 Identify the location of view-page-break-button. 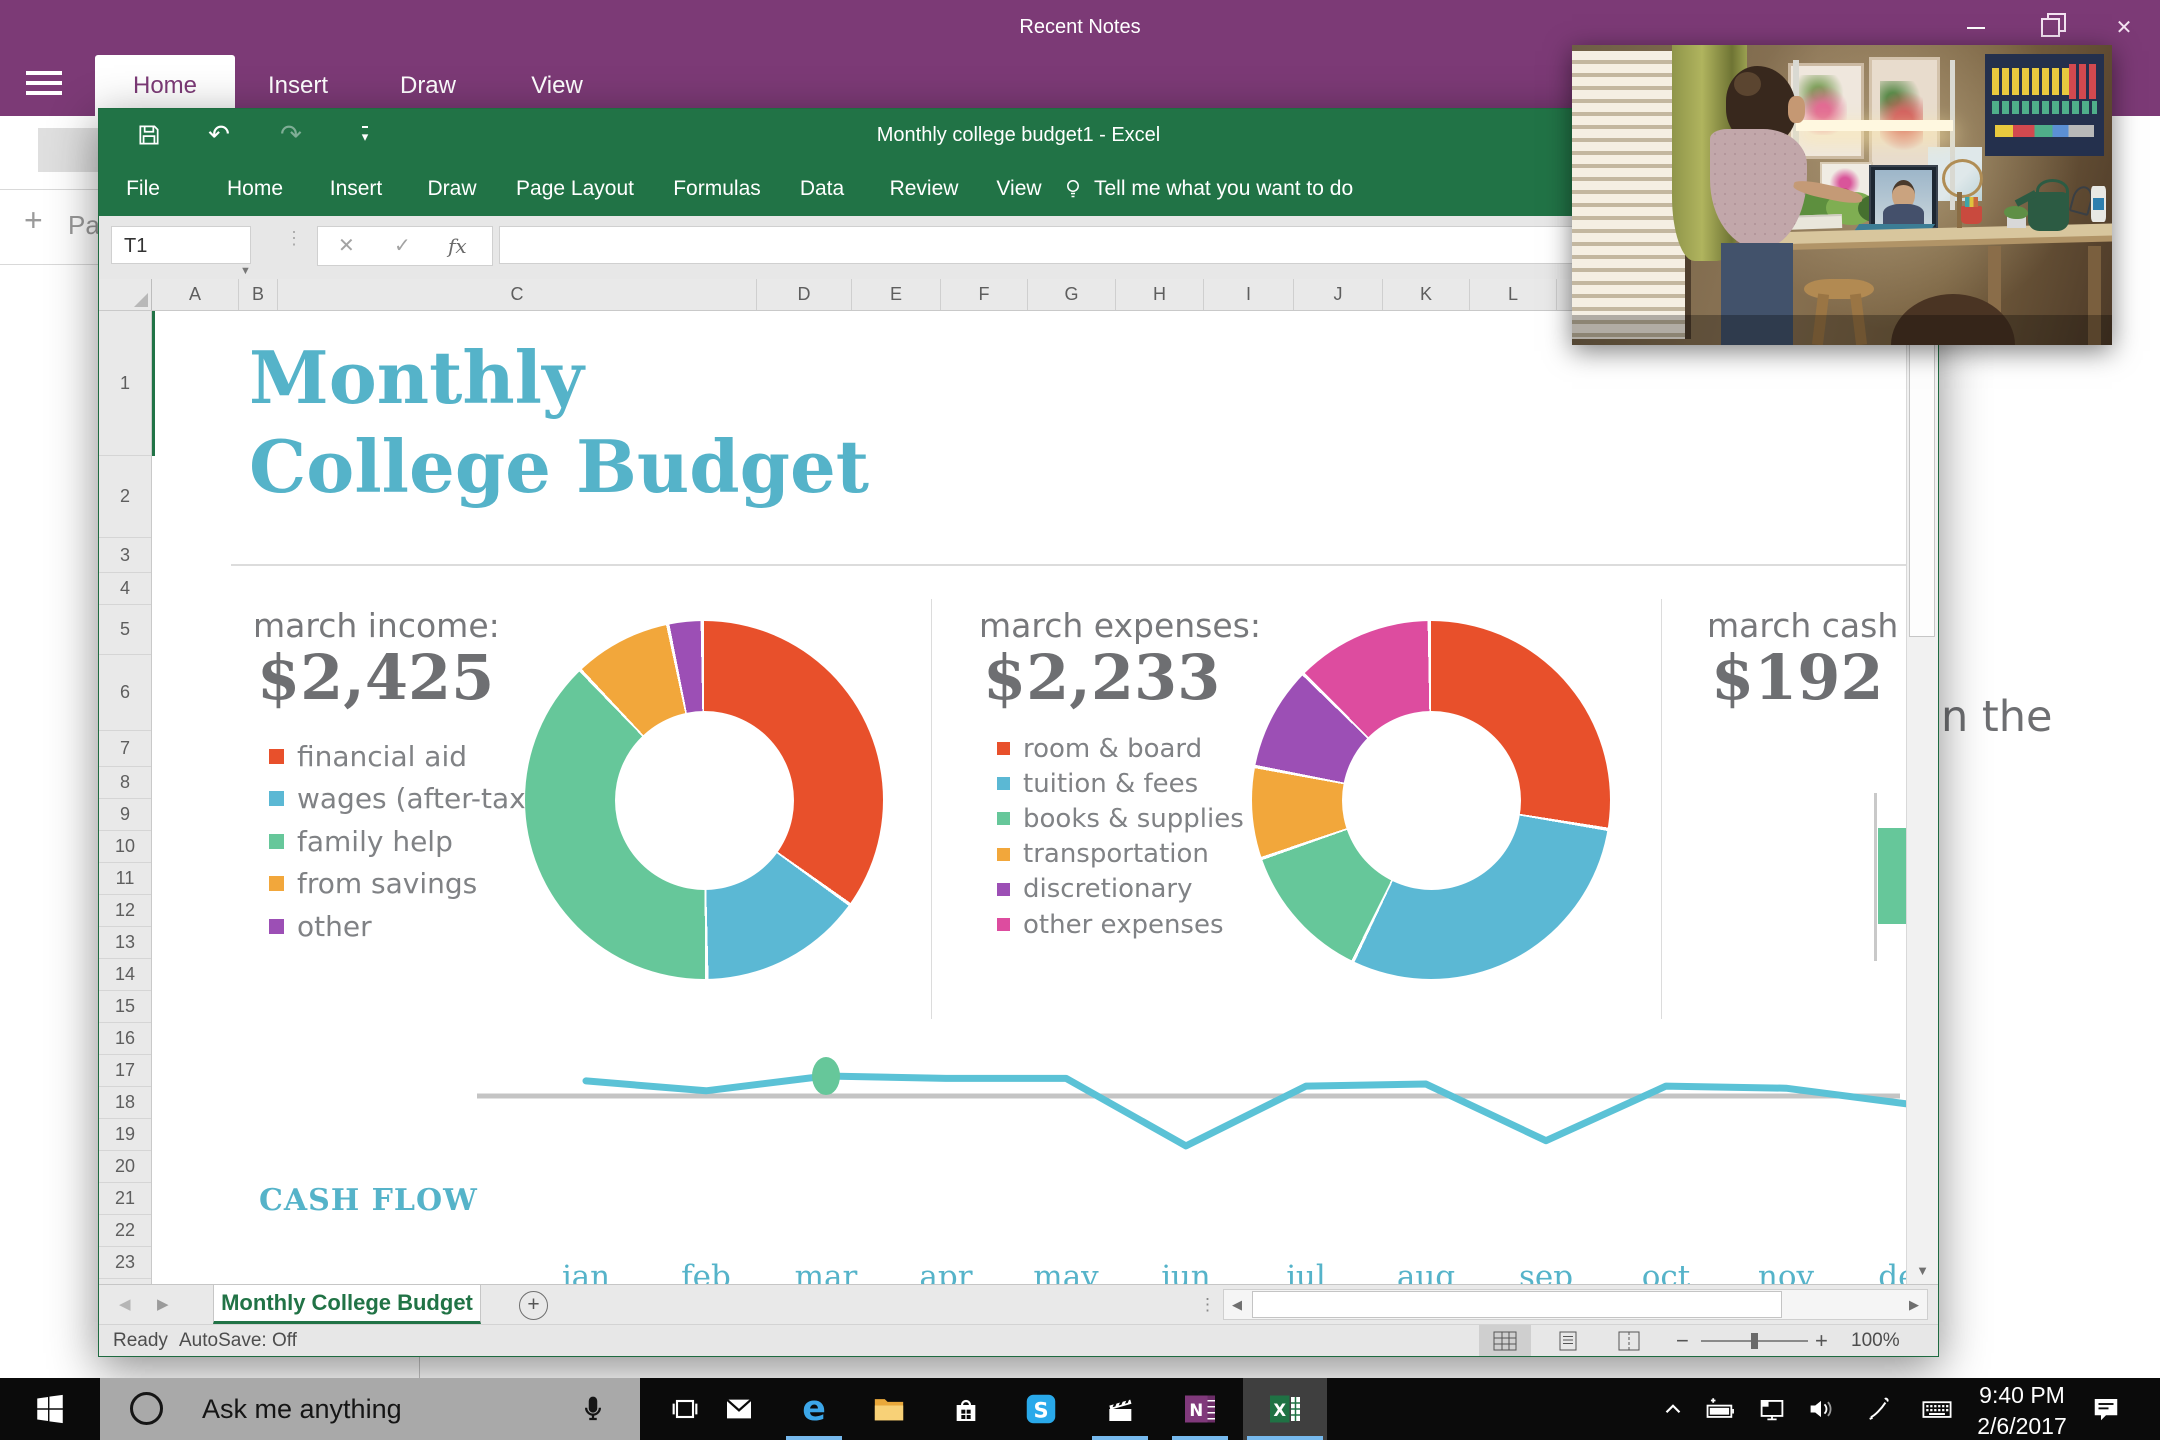
(1629, 1340).